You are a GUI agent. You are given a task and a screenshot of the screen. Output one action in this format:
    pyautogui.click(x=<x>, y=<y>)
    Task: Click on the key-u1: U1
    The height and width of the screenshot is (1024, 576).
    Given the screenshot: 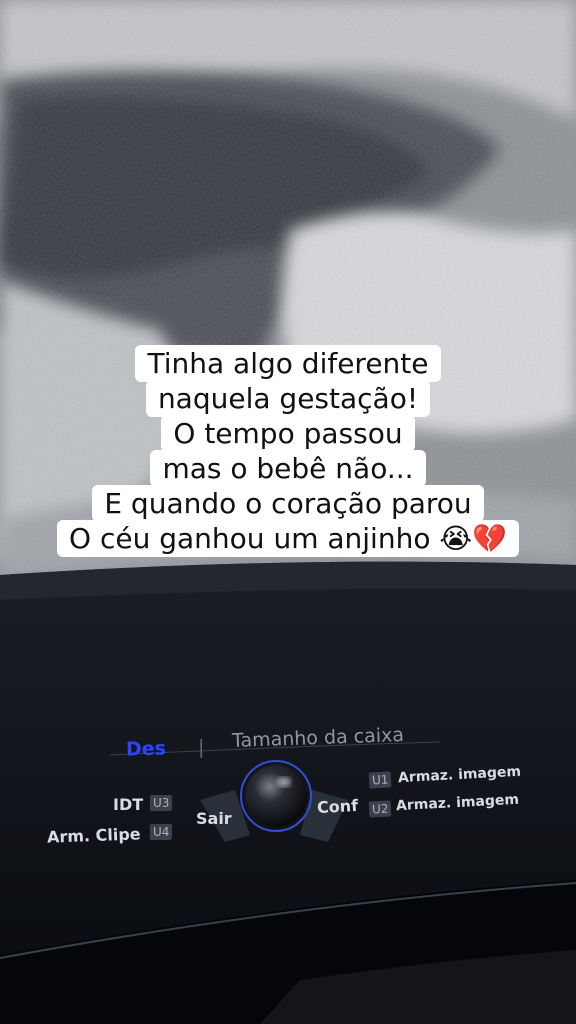 What is the action you would take?
    pyautogui.click(x=380, y=780)
    